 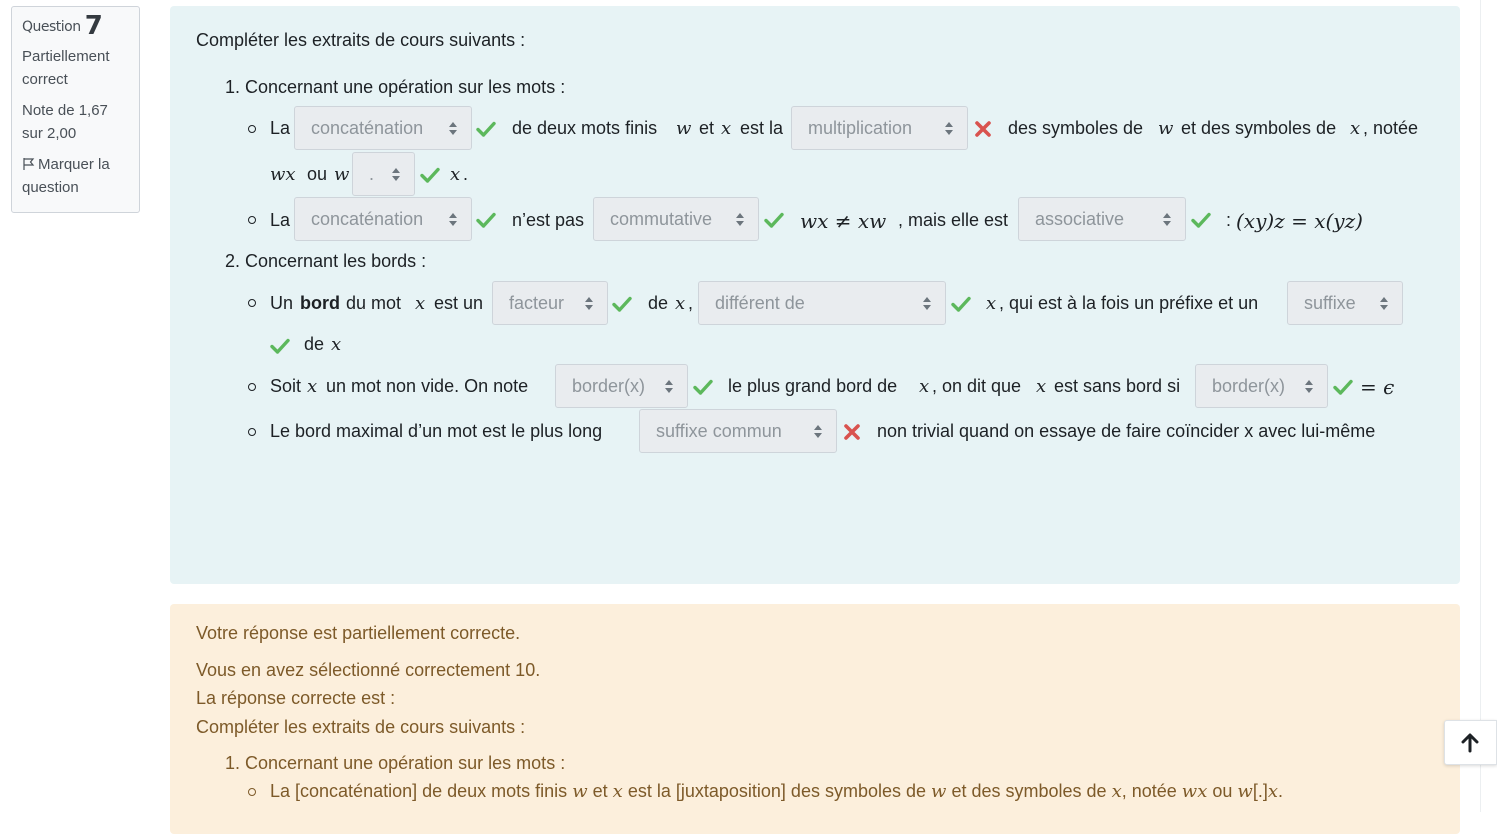 I want to click on select-property-1: commutative, so click(x=676, y=219).